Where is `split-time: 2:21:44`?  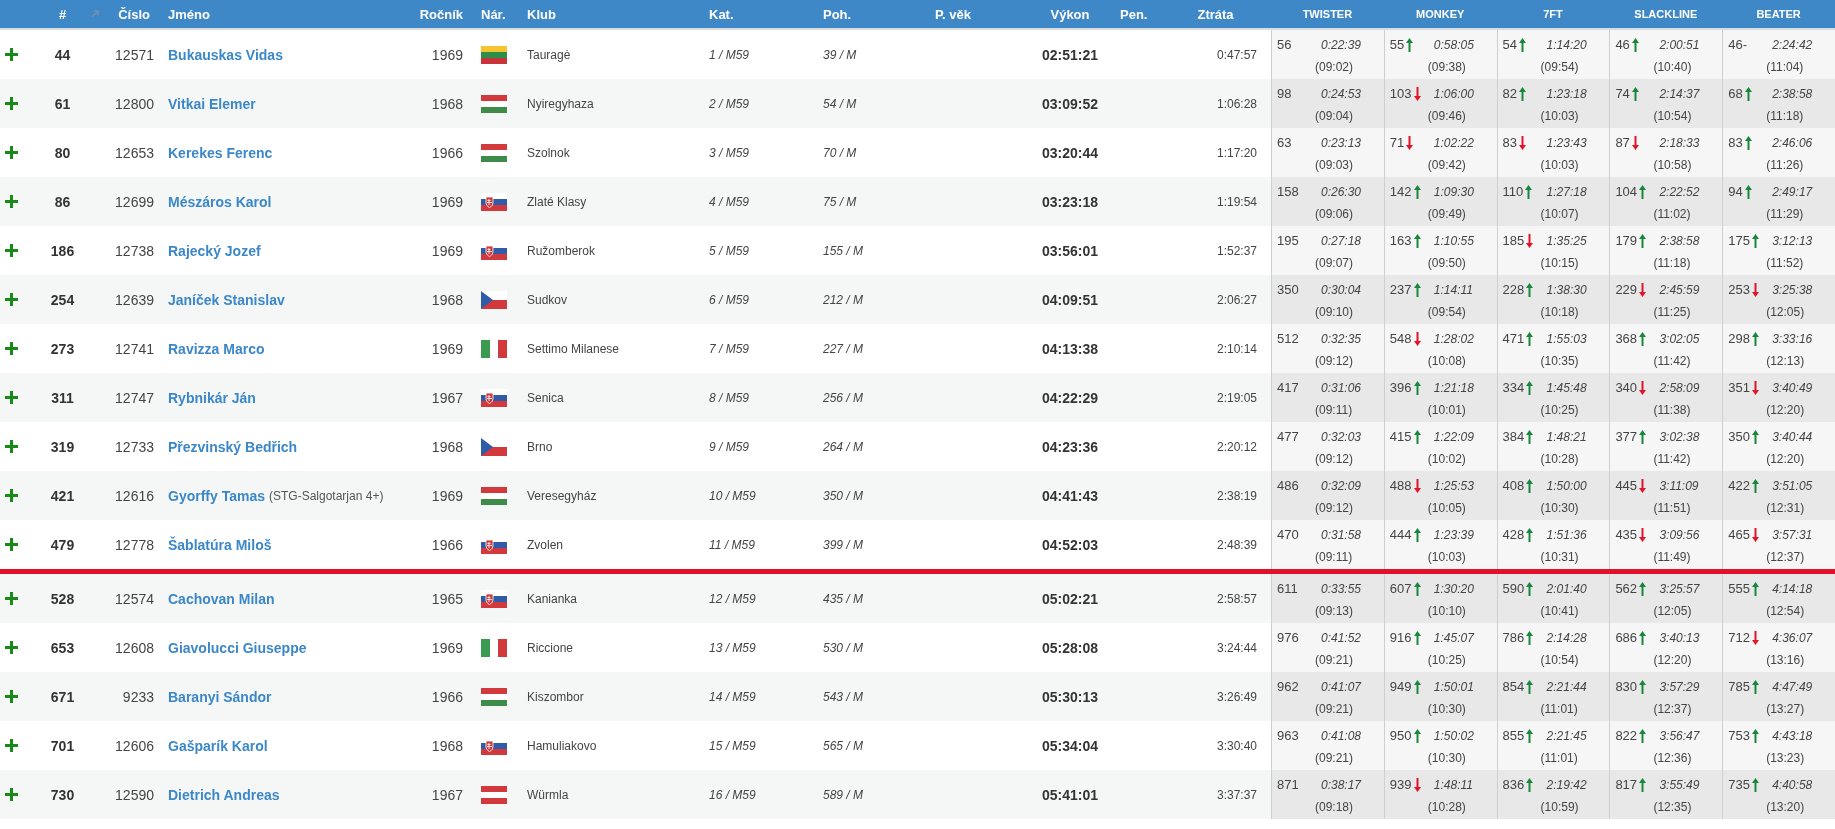
split-time: 2:21:44 is located at coordinates (1566, 686).